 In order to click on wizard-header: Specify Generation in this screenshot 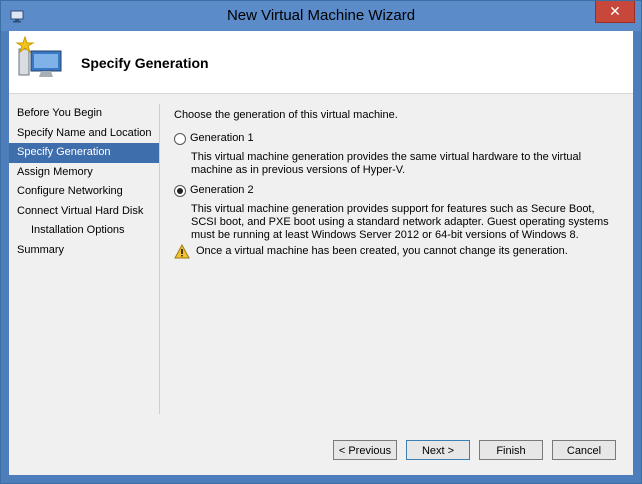, I will do `click(321, 62)`.